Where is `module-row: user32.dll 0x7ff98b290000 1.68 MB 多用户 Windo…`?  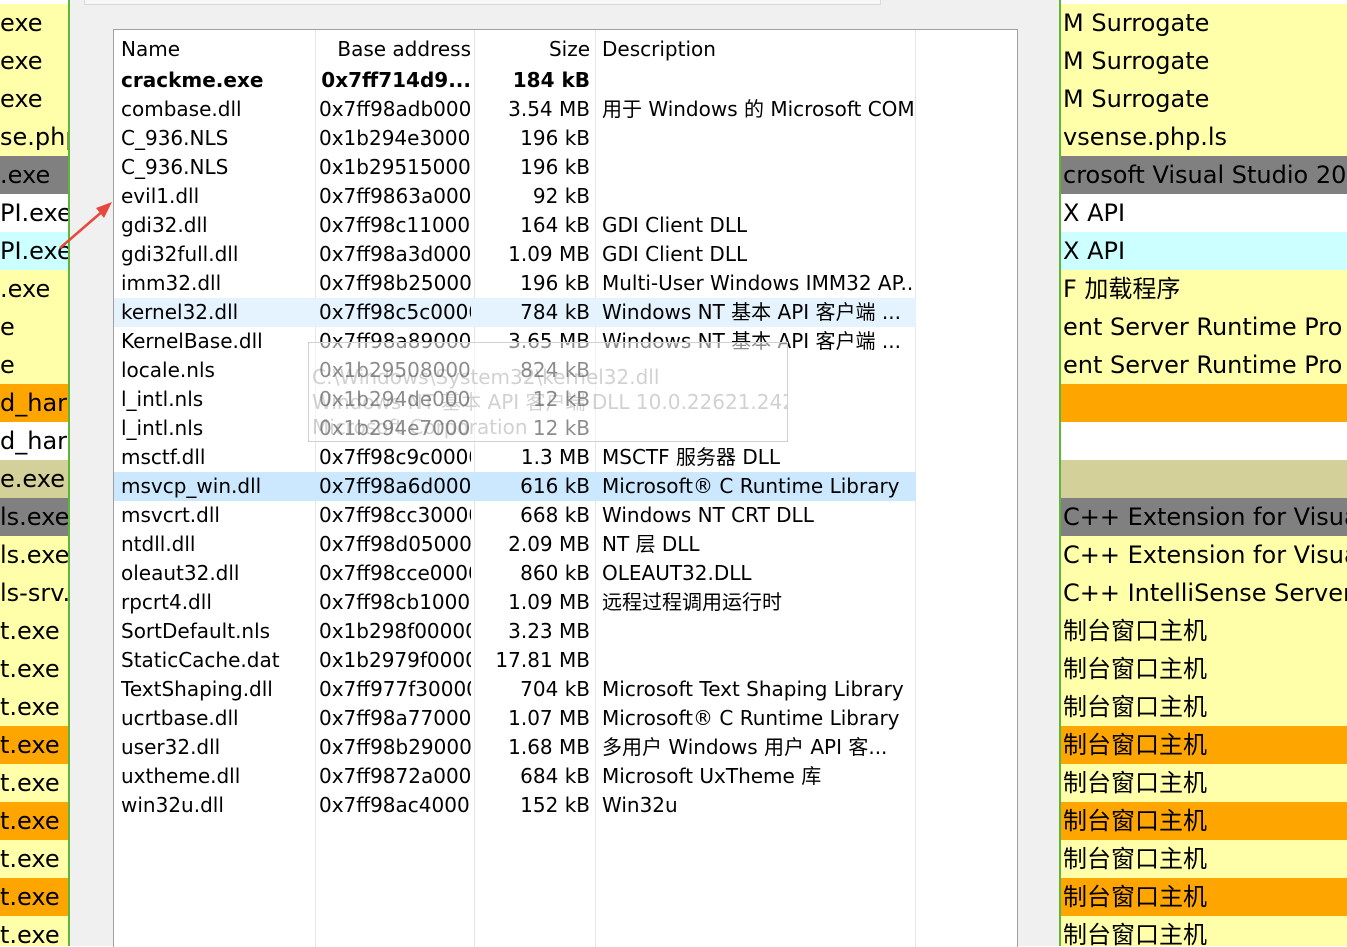
module-row: user32.dll 0x7ff98b290000 1.68 MB 多用户 Windo… is located at coordinates (515, 747).